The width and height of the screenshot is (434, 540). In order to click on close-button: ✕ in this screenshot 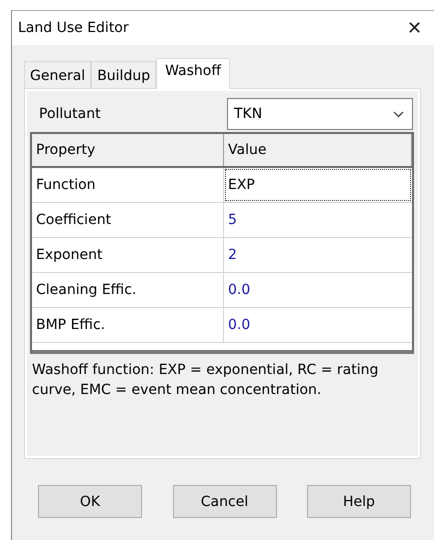, I will do `click(414, 28)`.